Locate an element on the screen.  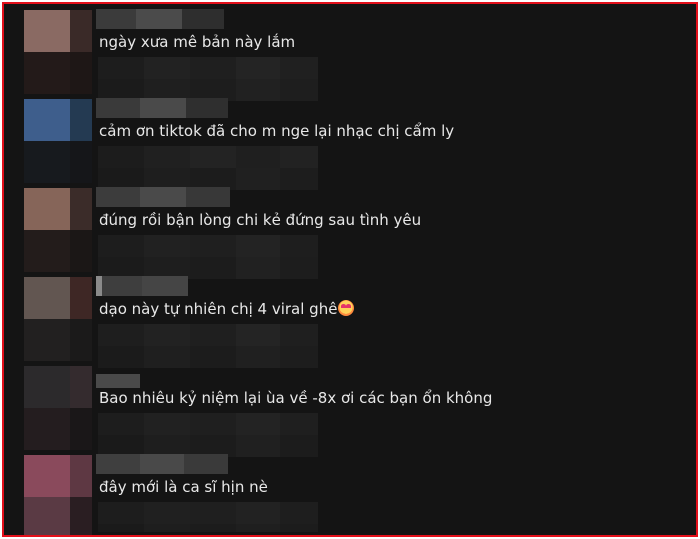
comment-text: dạo này tự nhiên chị 4 viral ghê is located at coordinates (227, 309).